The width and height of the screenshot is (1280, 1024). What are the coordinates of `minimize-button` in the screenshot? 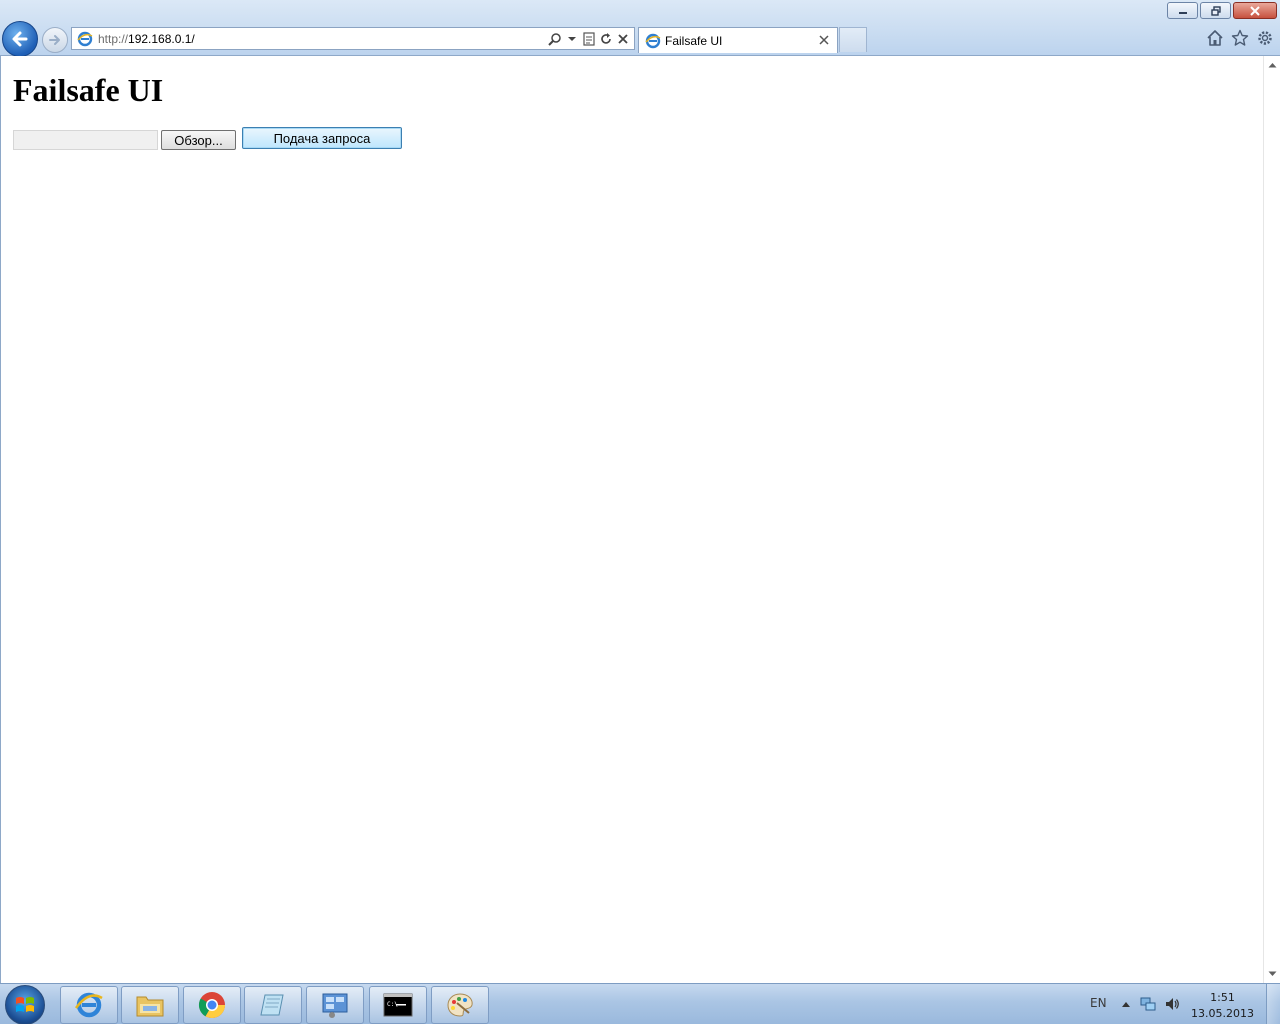 It's located at (1182, 10).